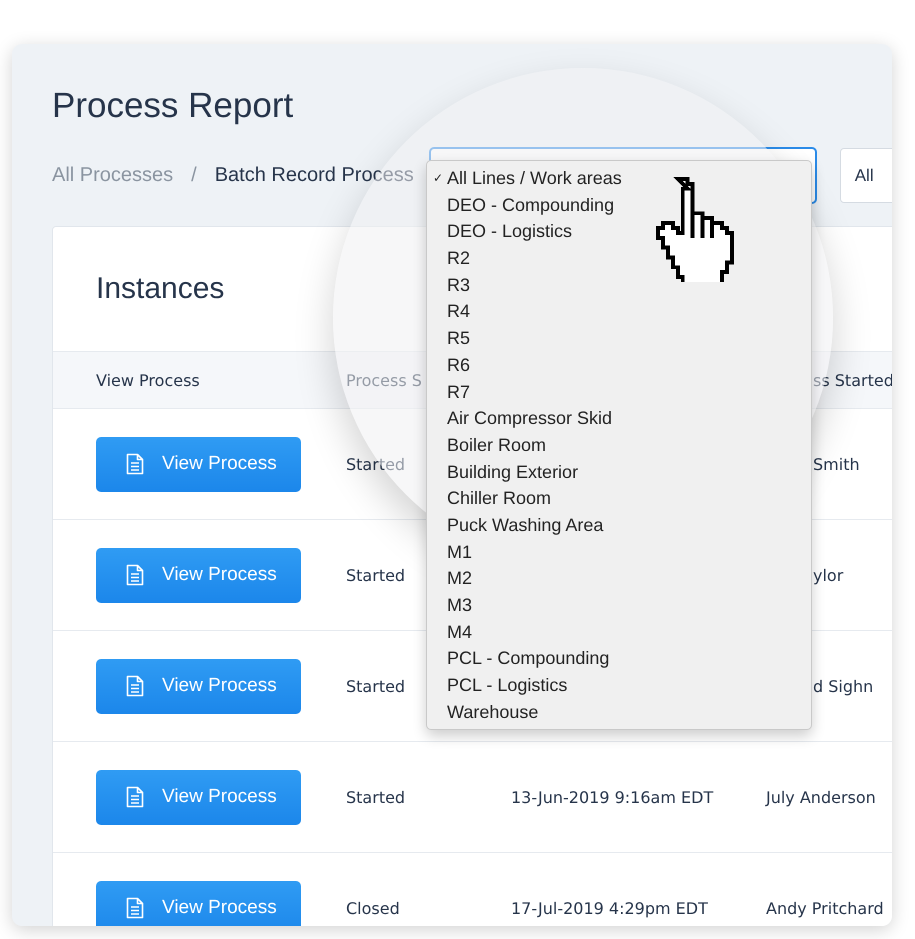  I want to click on dropdown-option: DEO - Logistics, so click(619, 232).